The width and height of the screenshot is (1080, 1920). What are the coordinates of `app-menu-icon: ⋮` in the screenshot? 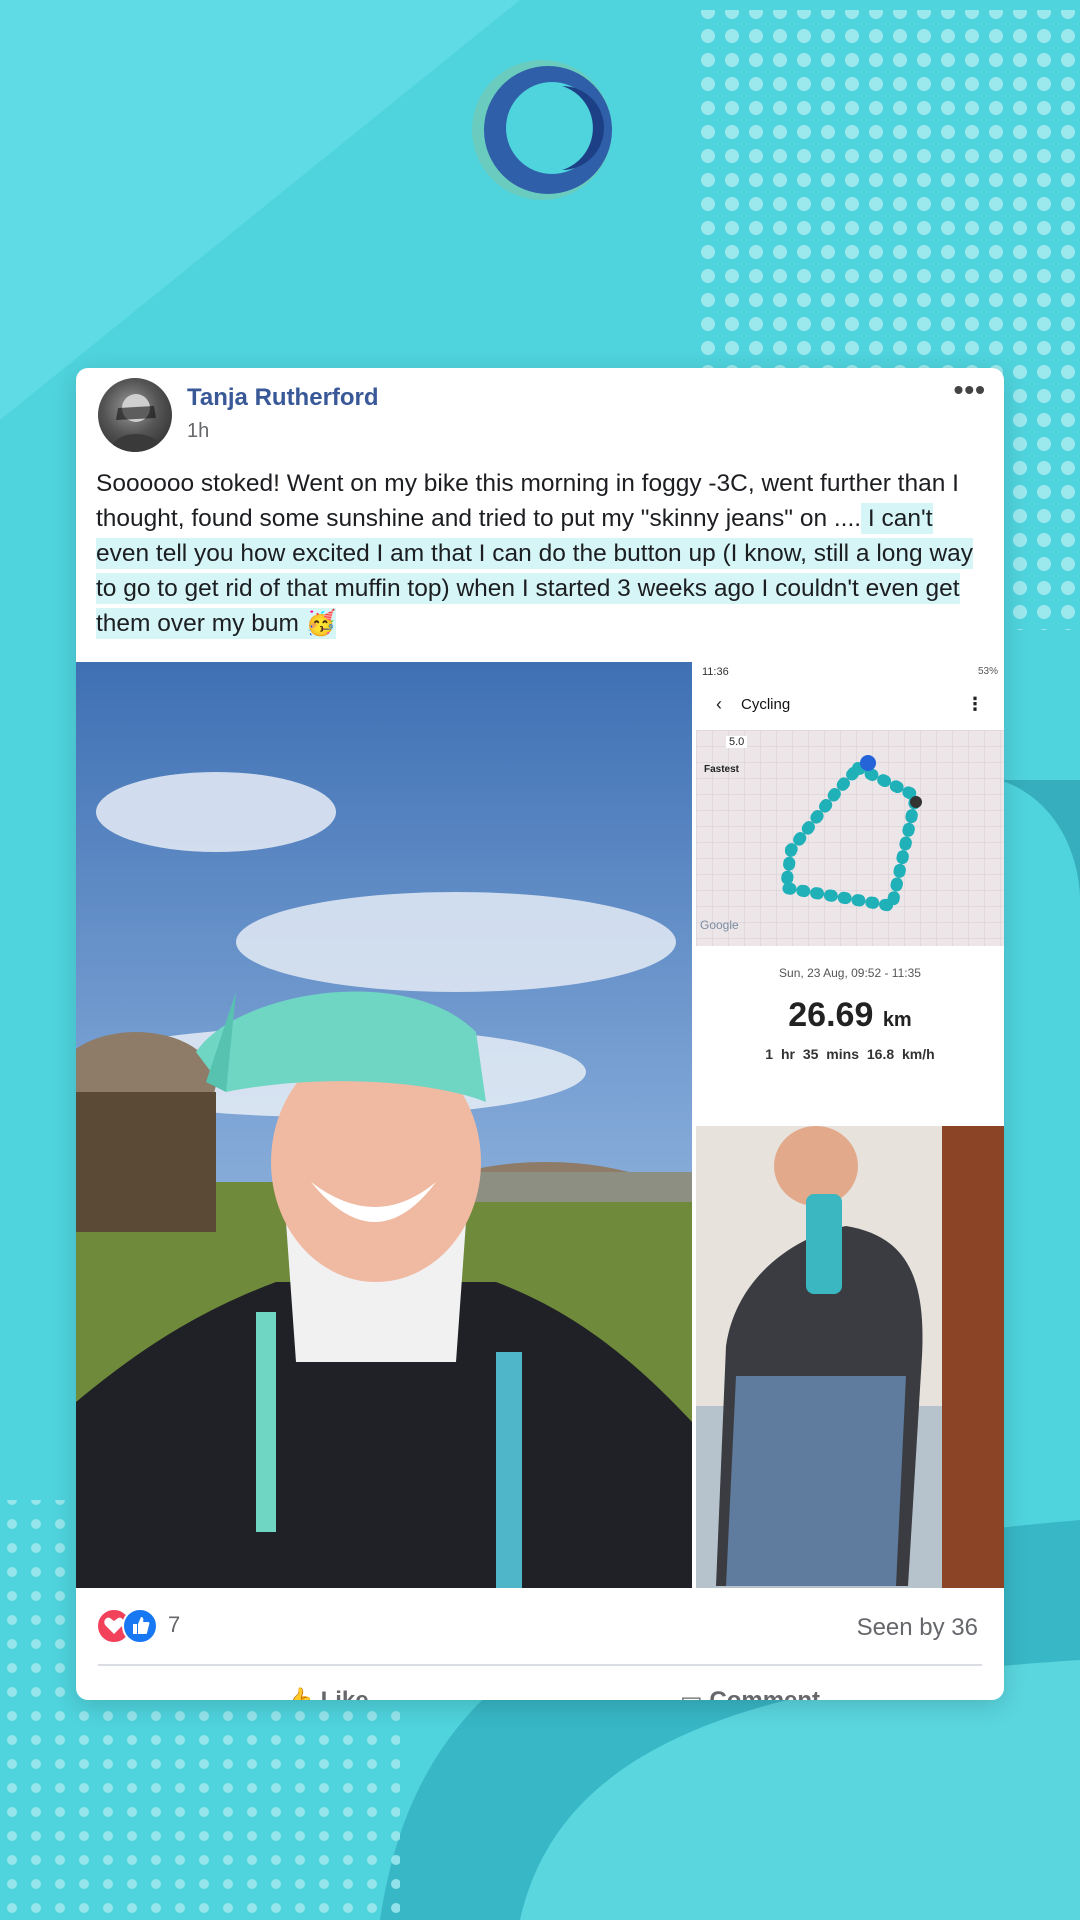 It's located at (975, 704).